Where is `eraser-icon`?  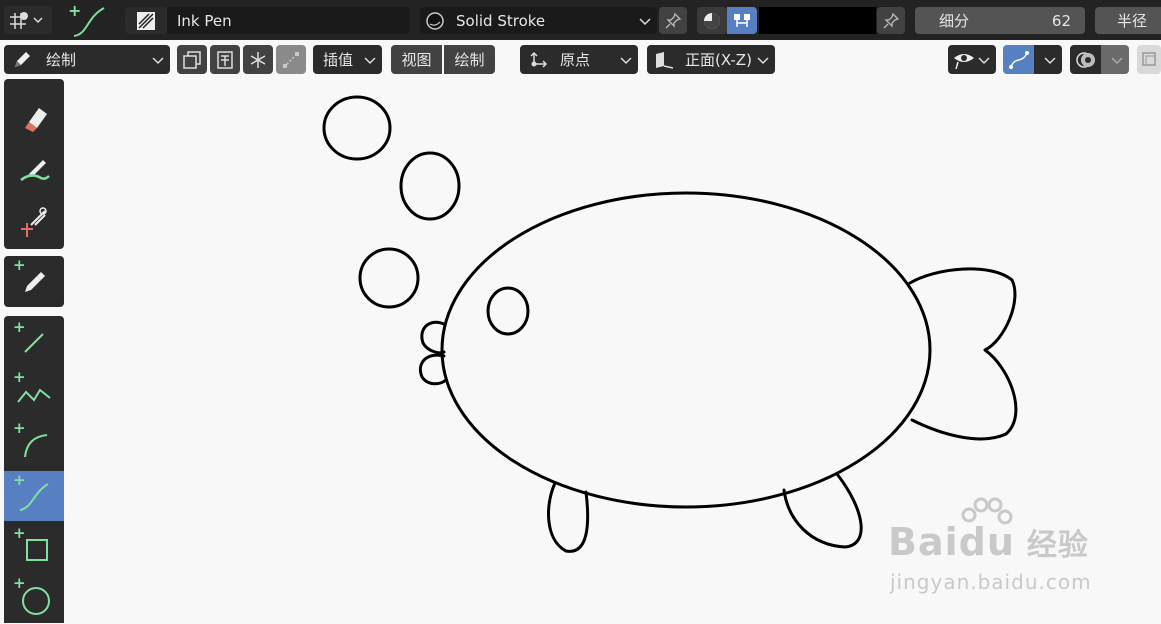
eraser-icon is located at coordinates (36, 120).